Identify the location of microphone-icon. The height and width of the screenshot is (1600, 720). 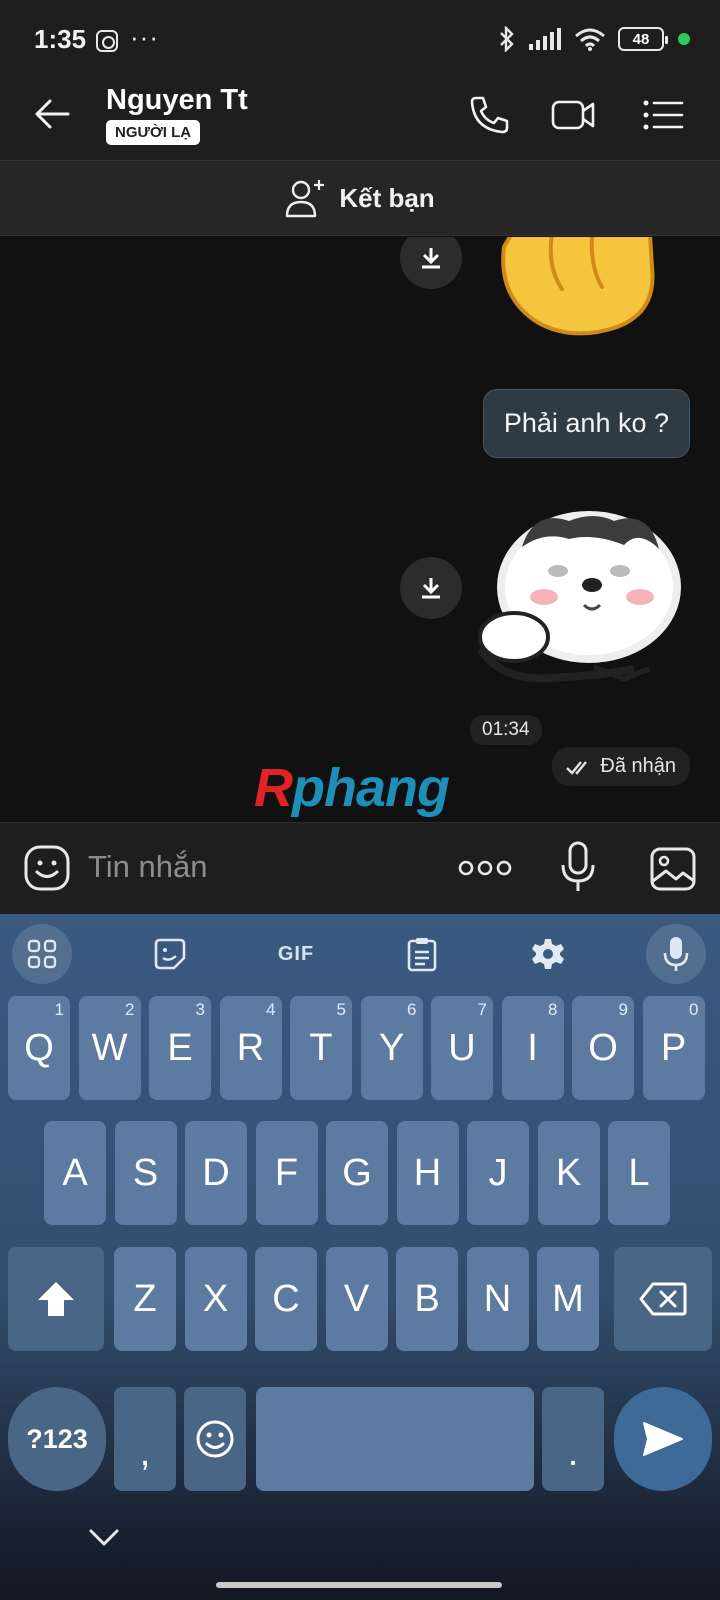
(578, 867).